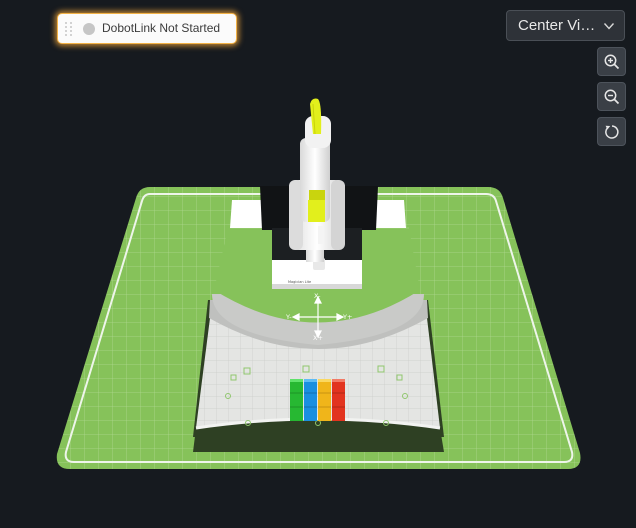  I want to click on reset-view-button, so click(611, 131).